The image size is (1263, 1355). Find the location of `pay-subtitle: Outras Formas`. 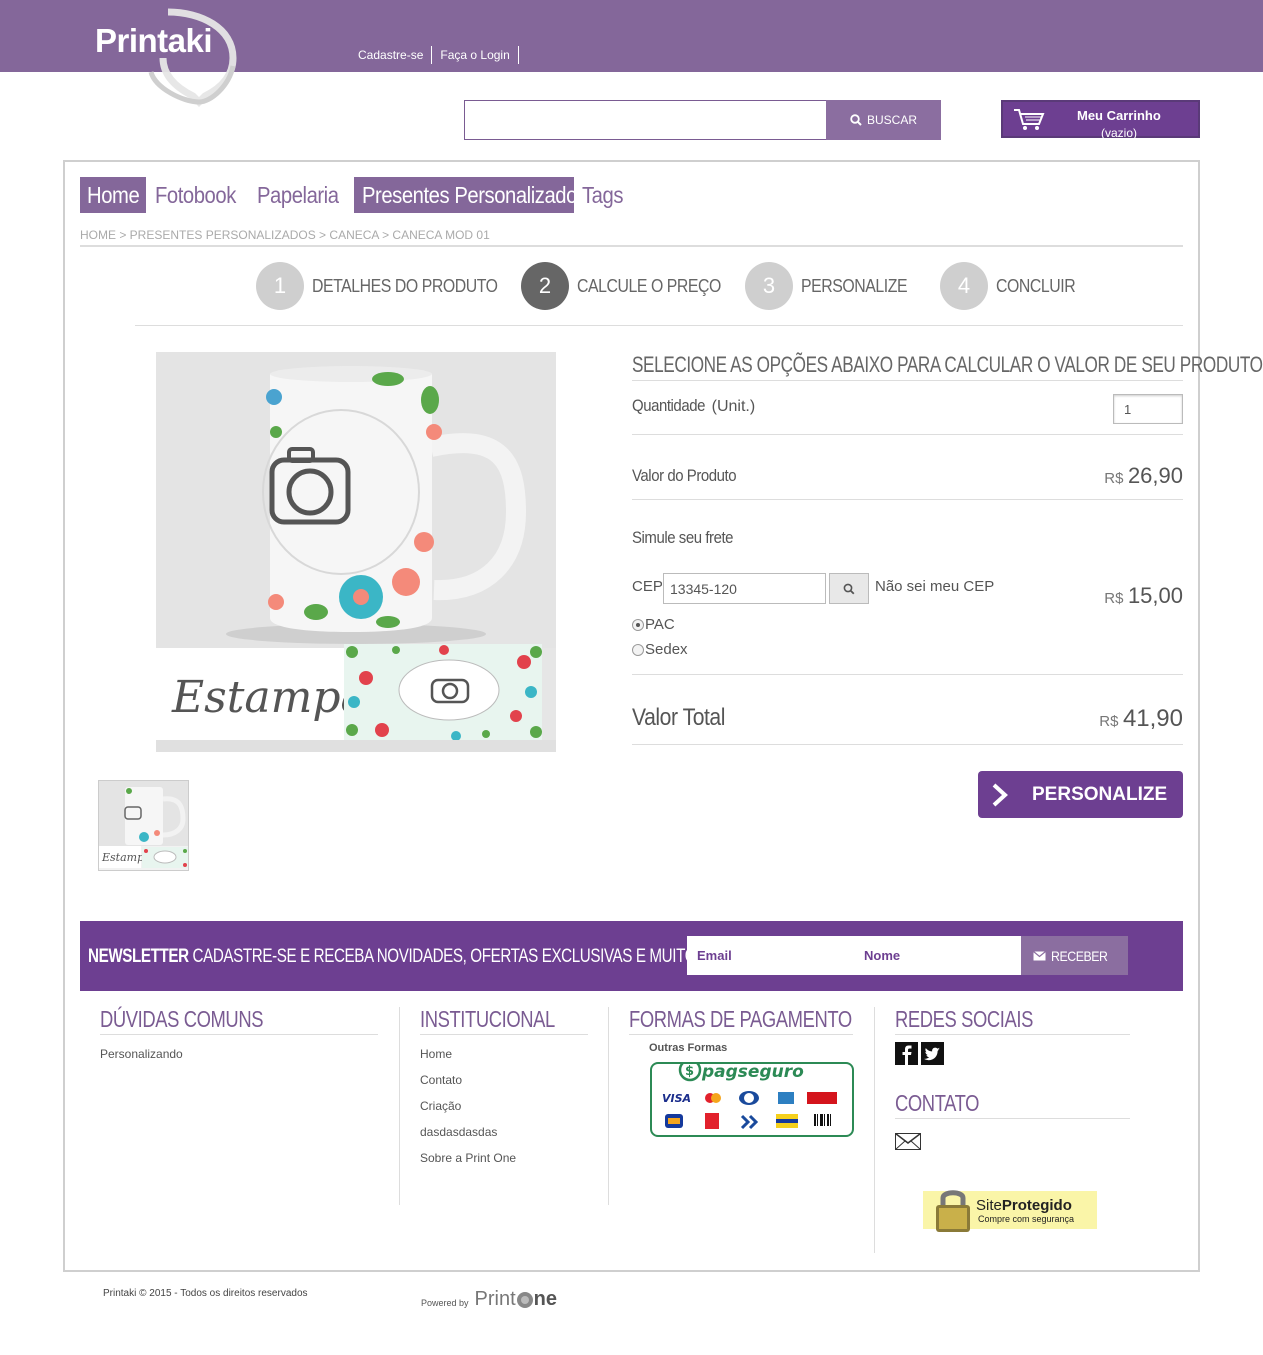

pay-subtitle: Outras Formas is located at coordinates (688, 1048).